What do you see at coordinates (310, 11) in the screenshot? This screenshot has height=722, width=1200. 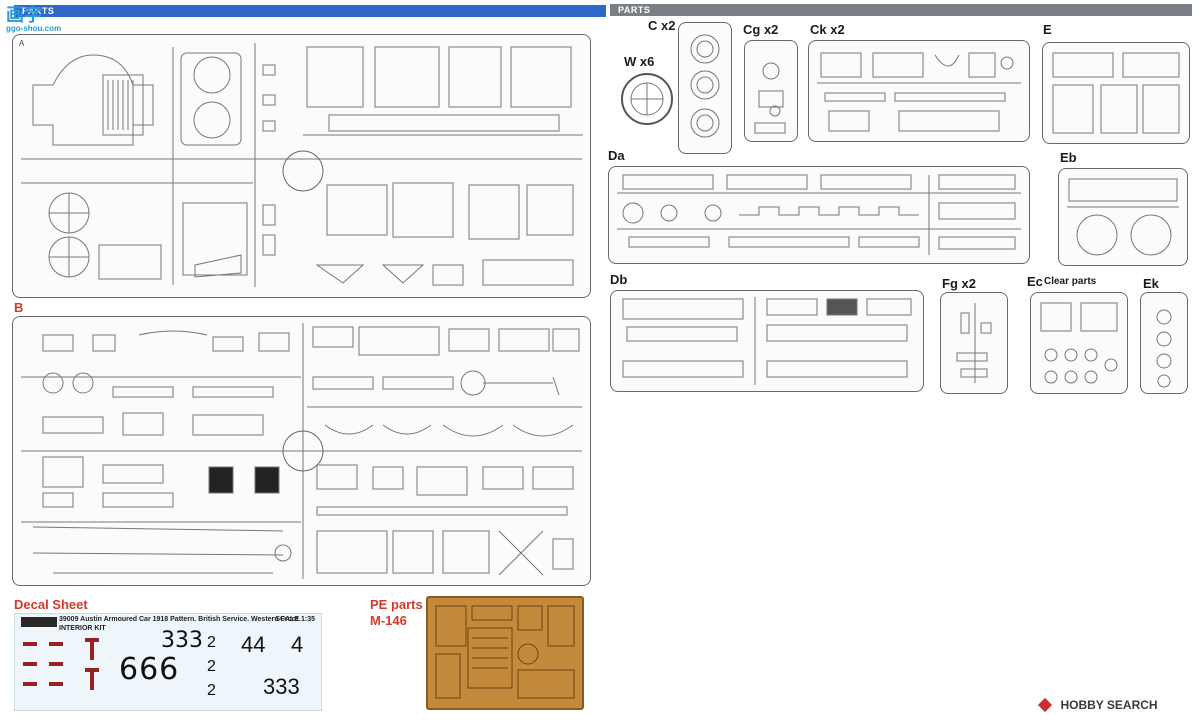 I see `parts-header-left: PARTS` at bounding box center [310, 11].